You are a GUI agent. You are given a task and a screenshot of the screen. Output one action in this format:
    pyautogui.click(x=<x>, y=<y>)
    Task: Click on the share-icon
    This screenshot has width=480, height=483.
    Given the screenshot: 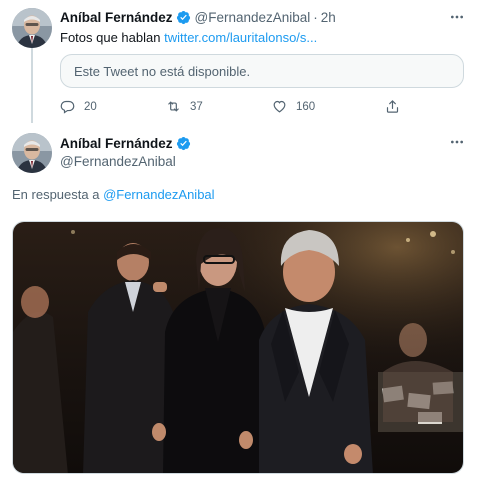 What is the action you would take?
    pyautogui.click(x=392, y=106)
    